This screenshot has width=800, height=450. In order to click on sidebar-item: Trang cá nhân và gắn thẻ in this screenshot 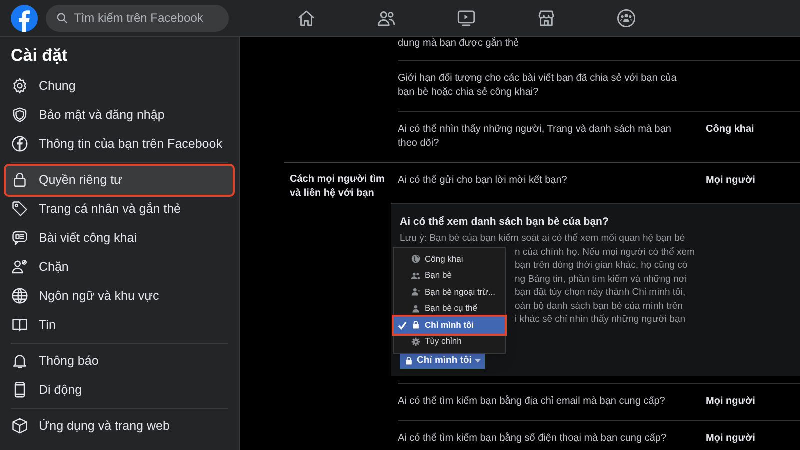, I will do `click(119, 209)`.